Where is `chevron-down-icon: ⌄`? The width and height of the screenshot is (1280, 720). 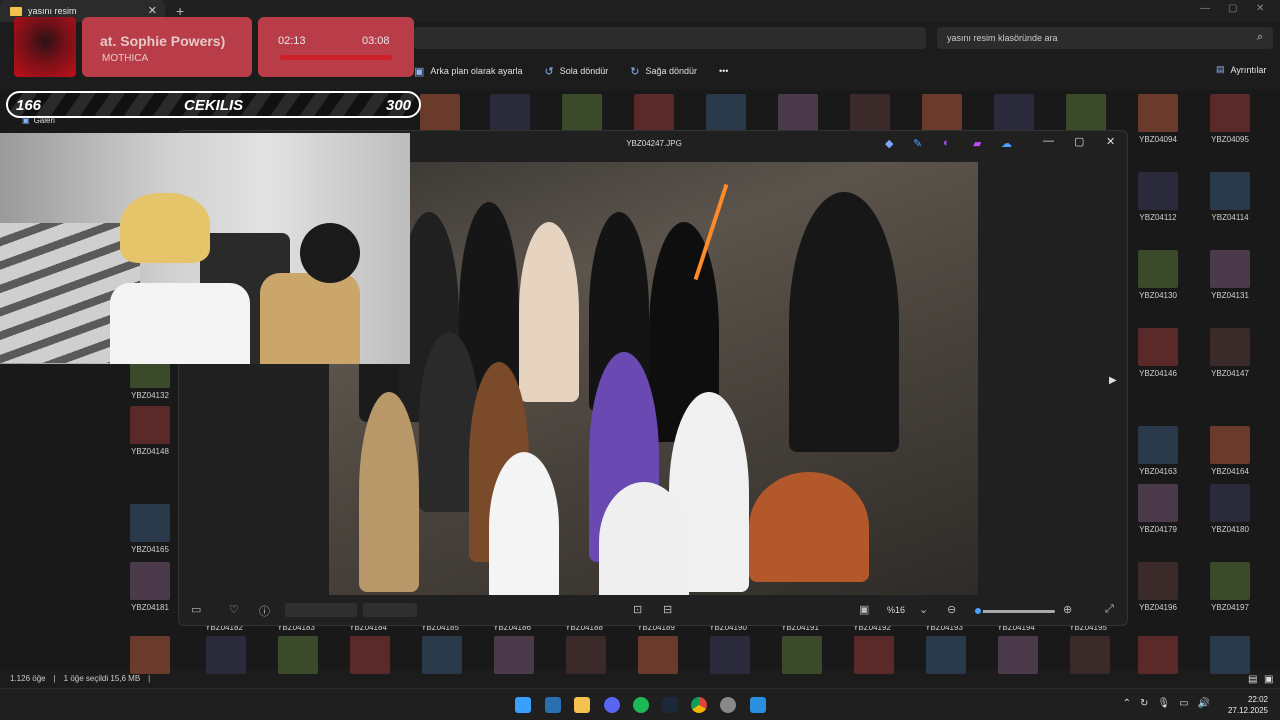 chevron-down-icon: ⌄ is located at coordinates (923, 609).